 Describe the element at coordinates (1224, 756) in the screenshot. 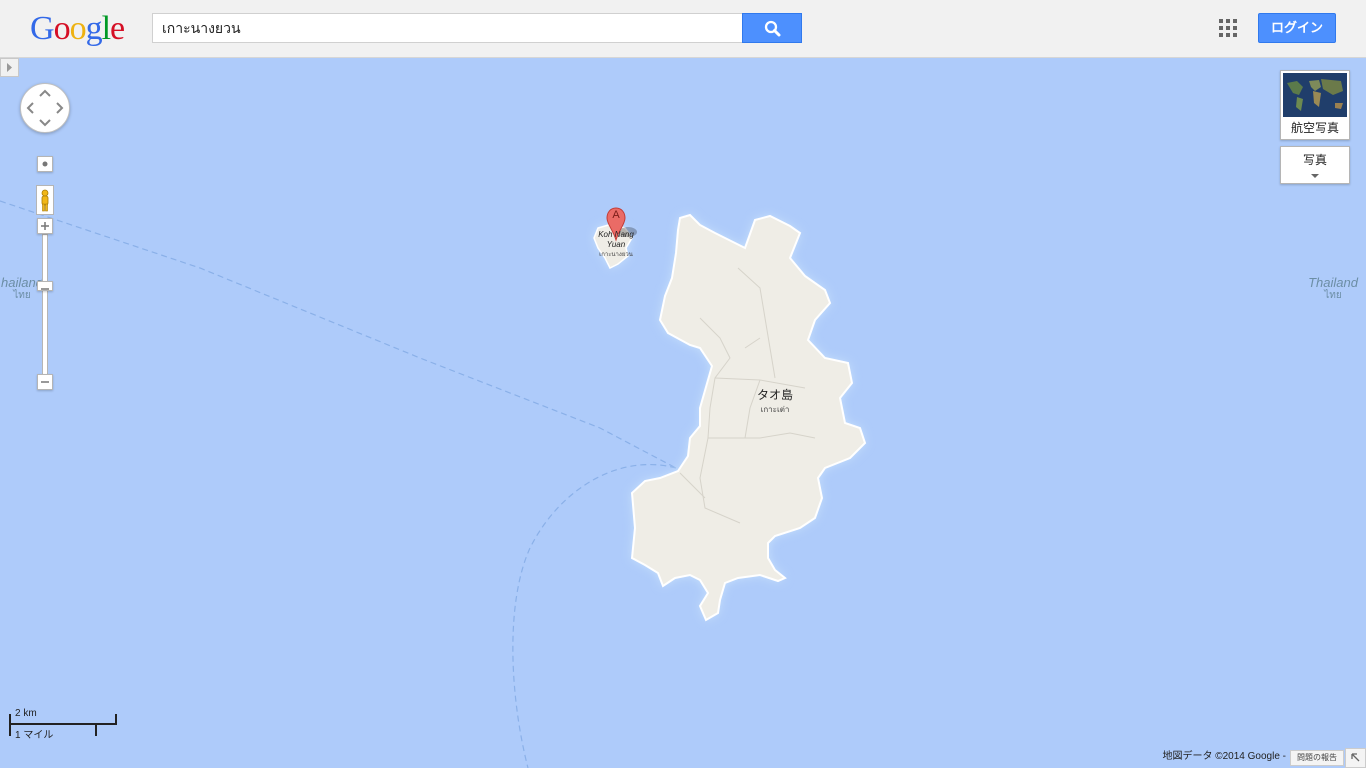

I see `map-attribution: 地図データ ©2014 Google -` at that location.